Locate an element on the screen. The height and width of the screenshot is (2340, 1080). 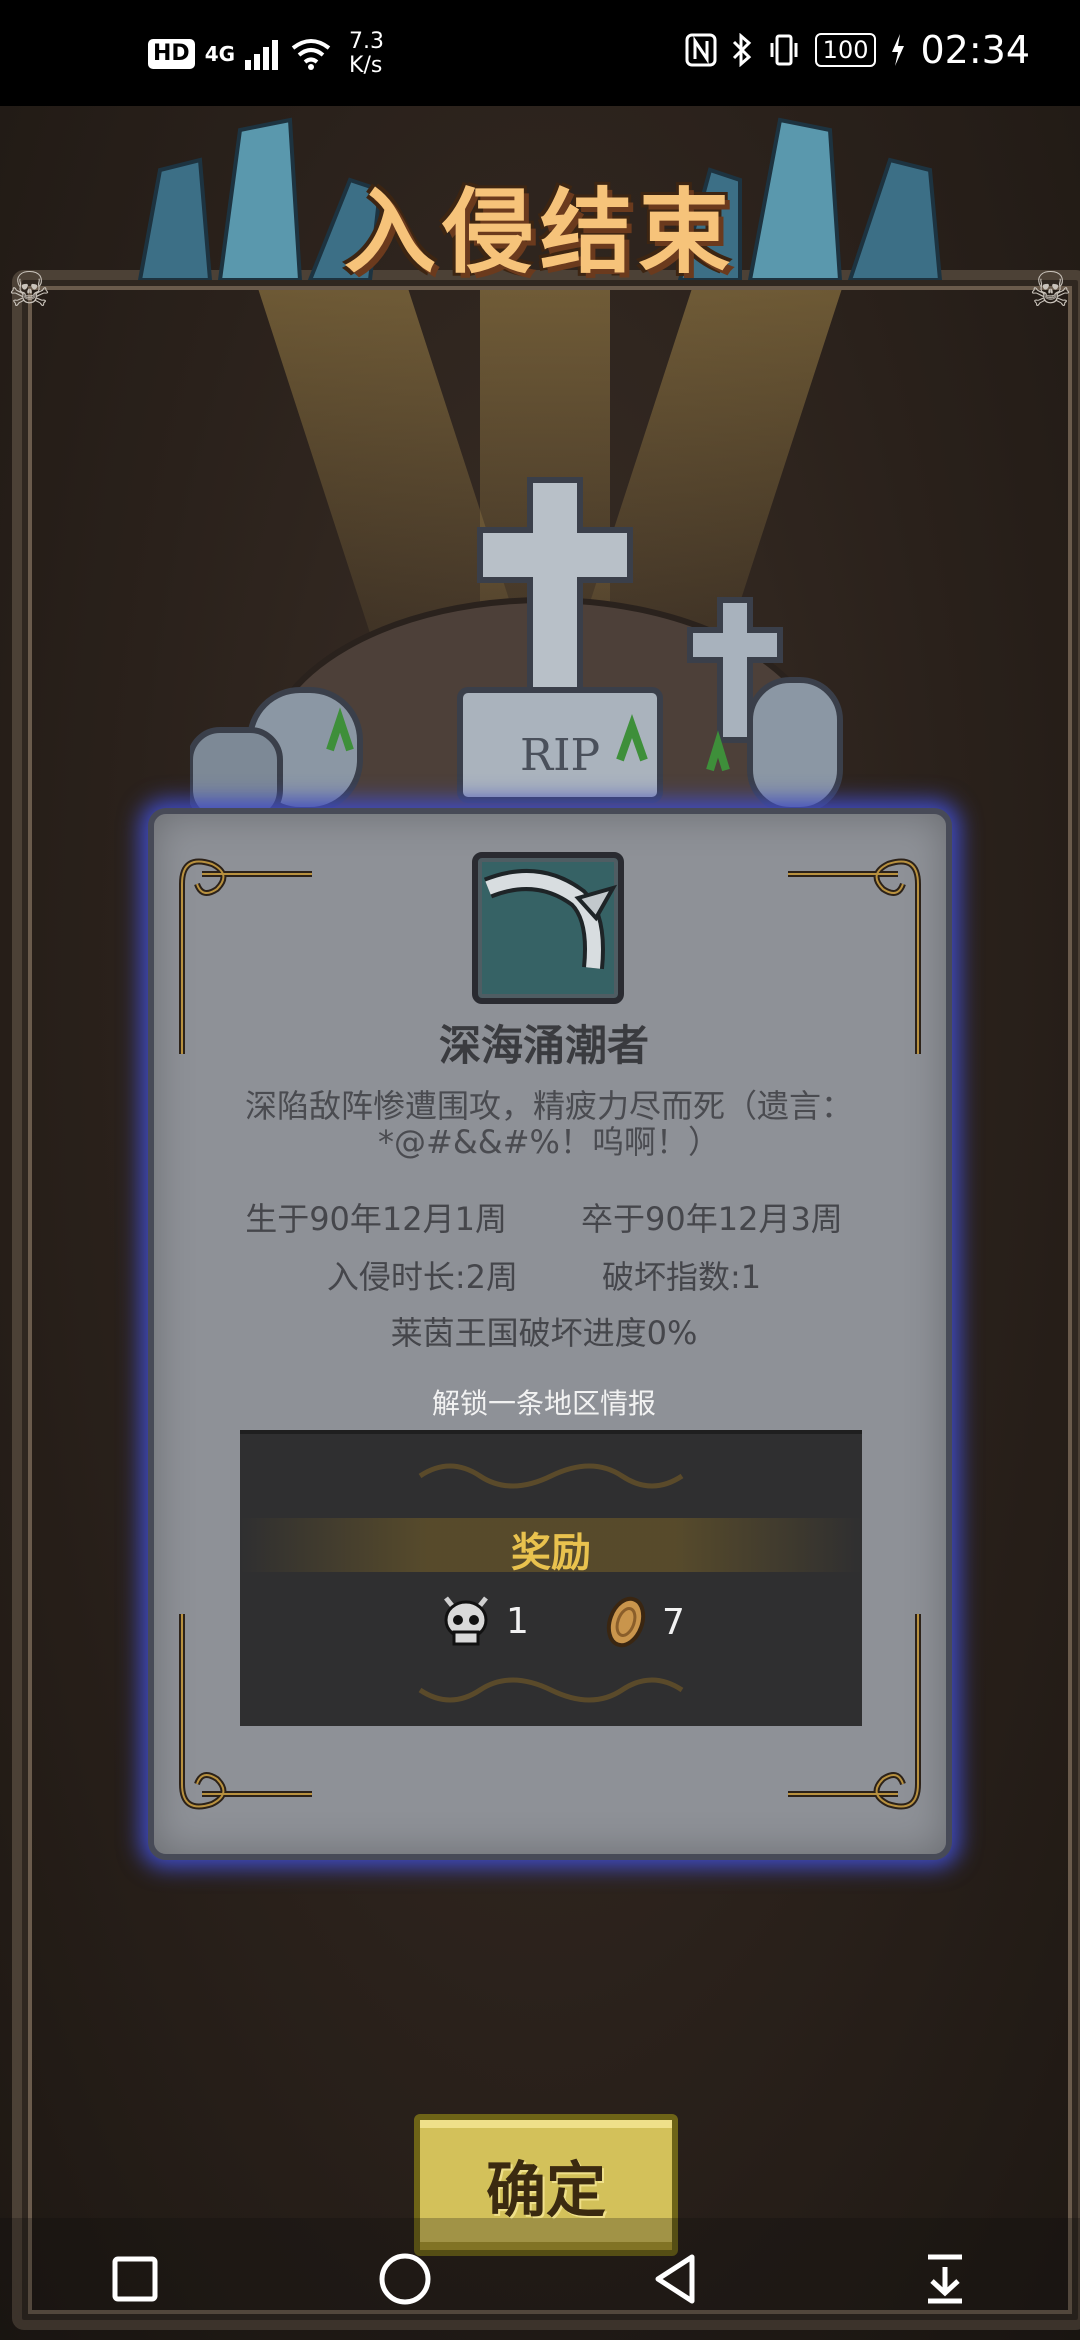
reward-panel: 奖励 1 7 is located at coordinates (551, 1578).